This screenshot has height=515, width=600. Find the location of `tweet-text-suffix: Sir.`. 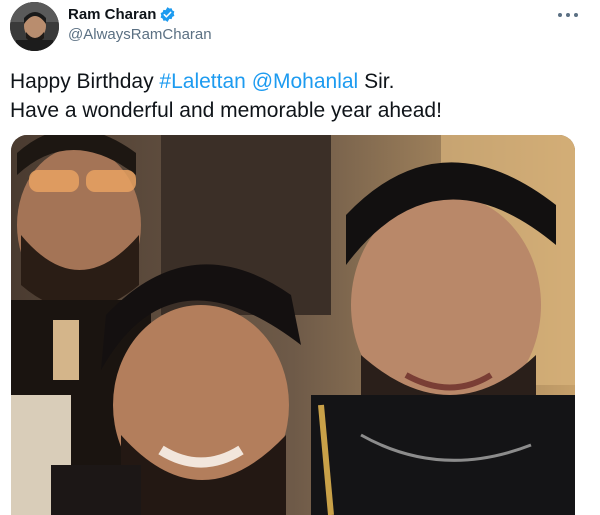

tweet-text-suffix: Sir. is located at coordinates (376, 81).